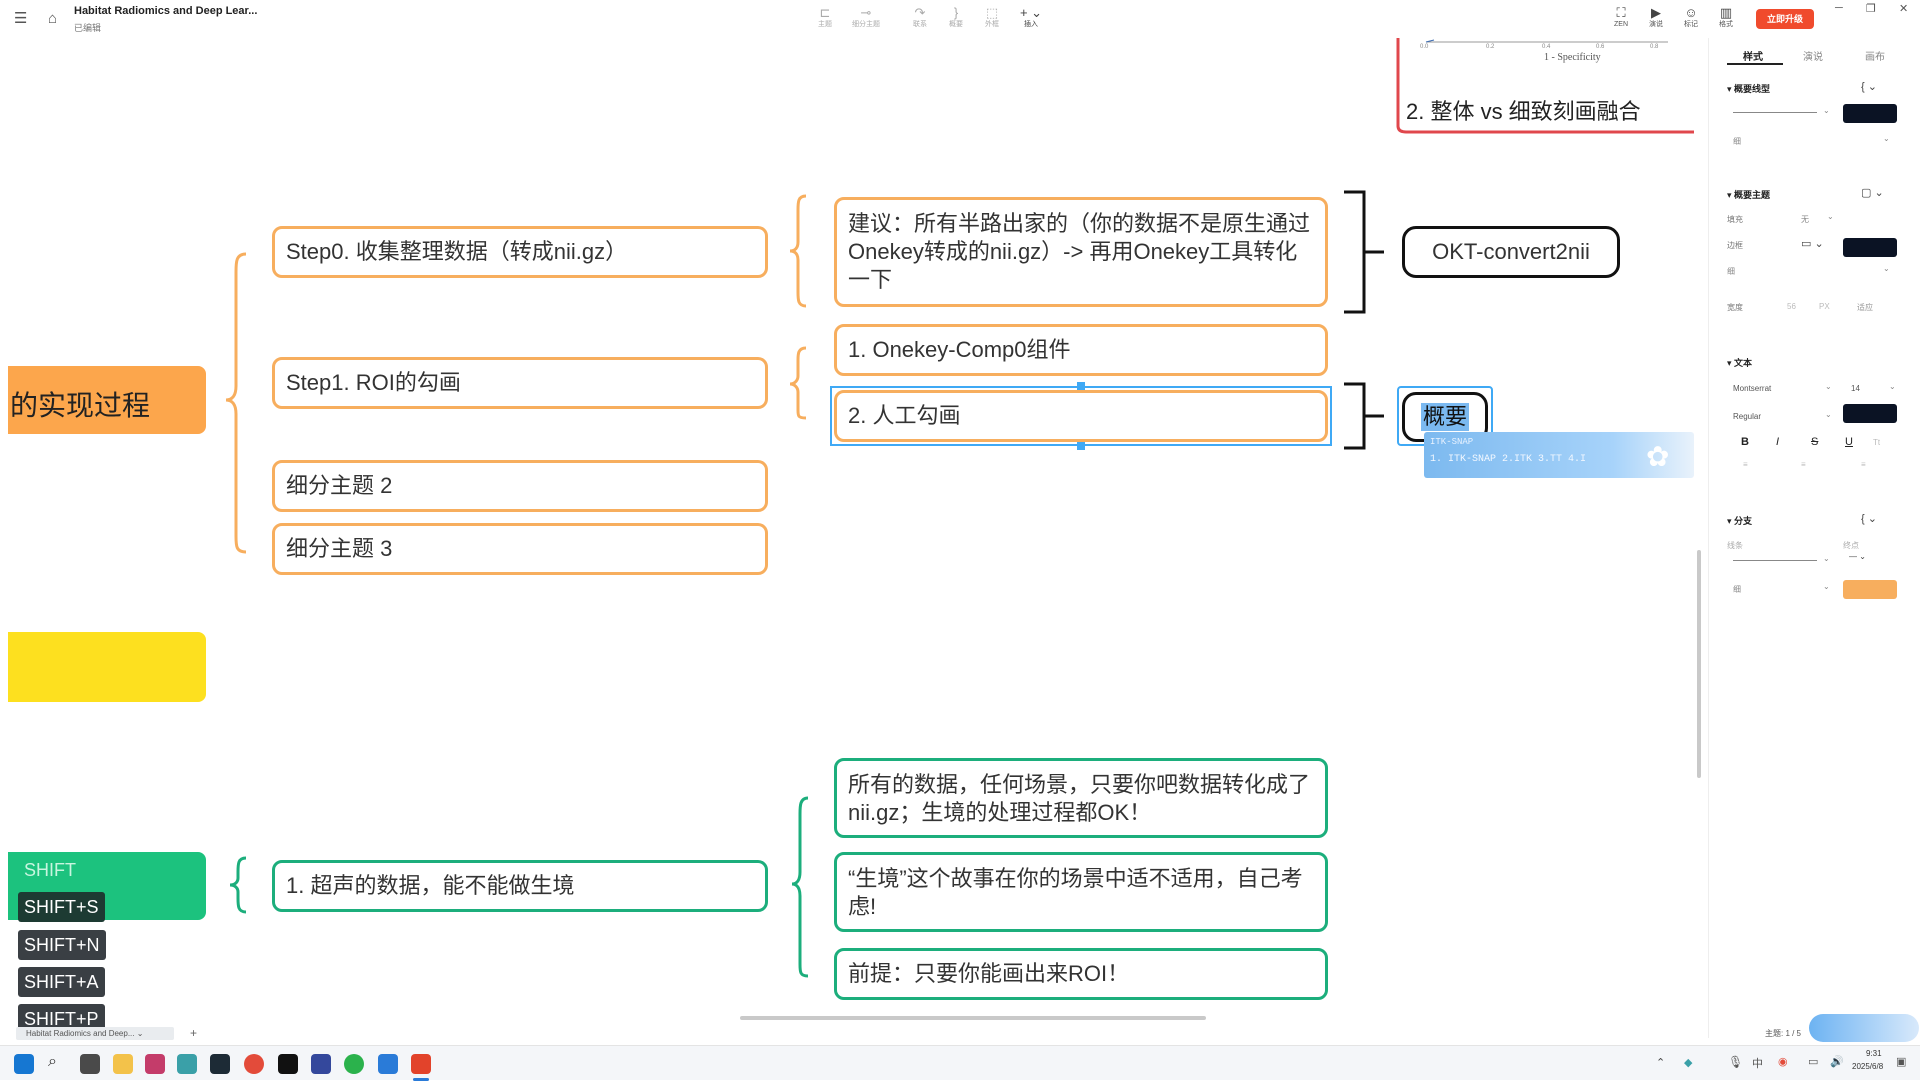 Image resolution: width=1920 pixels, height=1081 pixels. Describe the element at coordinates (1874, 1053) in the screenshot. I see `clock-time: 9:31` at that location.